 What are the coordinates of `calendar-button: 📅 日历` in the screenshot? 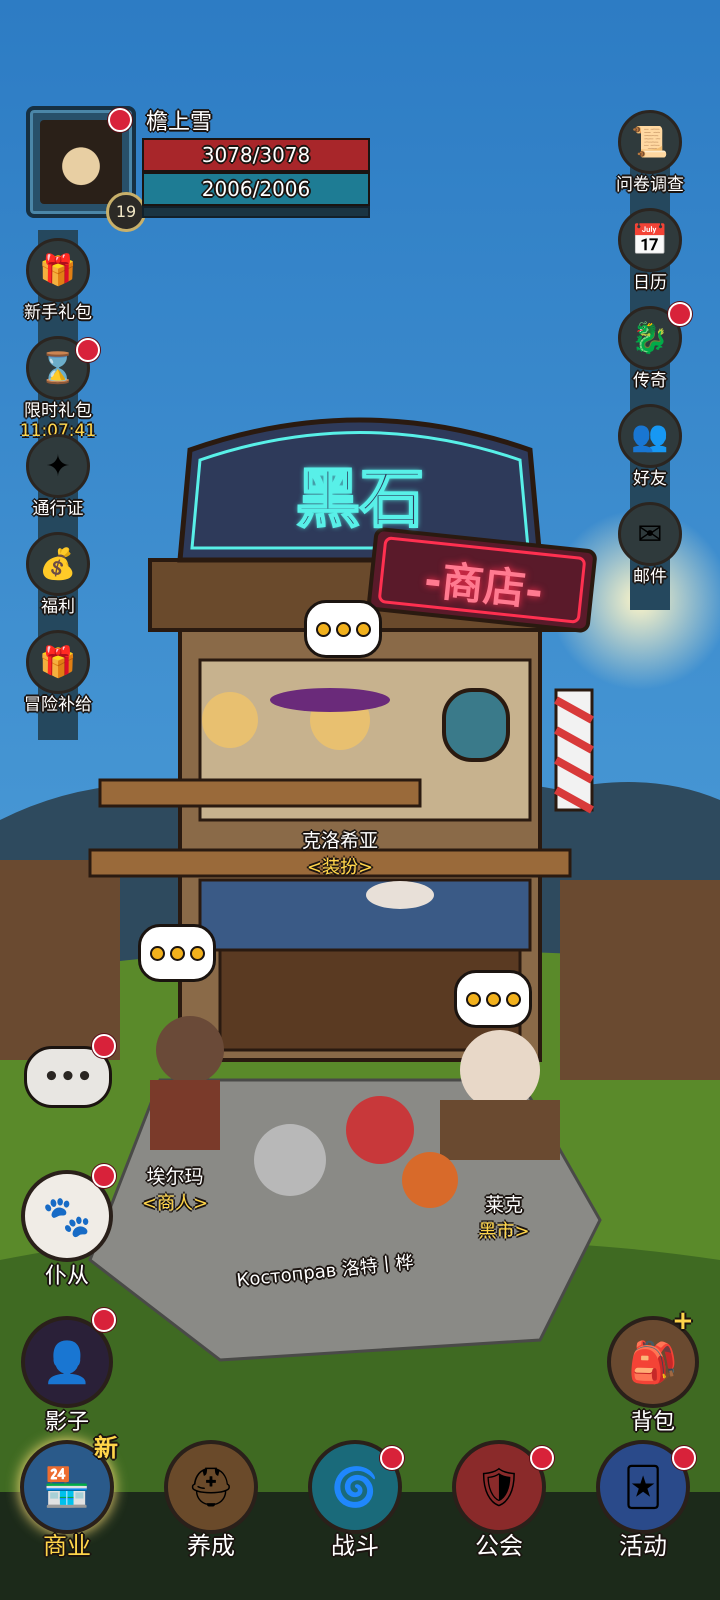 It's located at (650, 250).